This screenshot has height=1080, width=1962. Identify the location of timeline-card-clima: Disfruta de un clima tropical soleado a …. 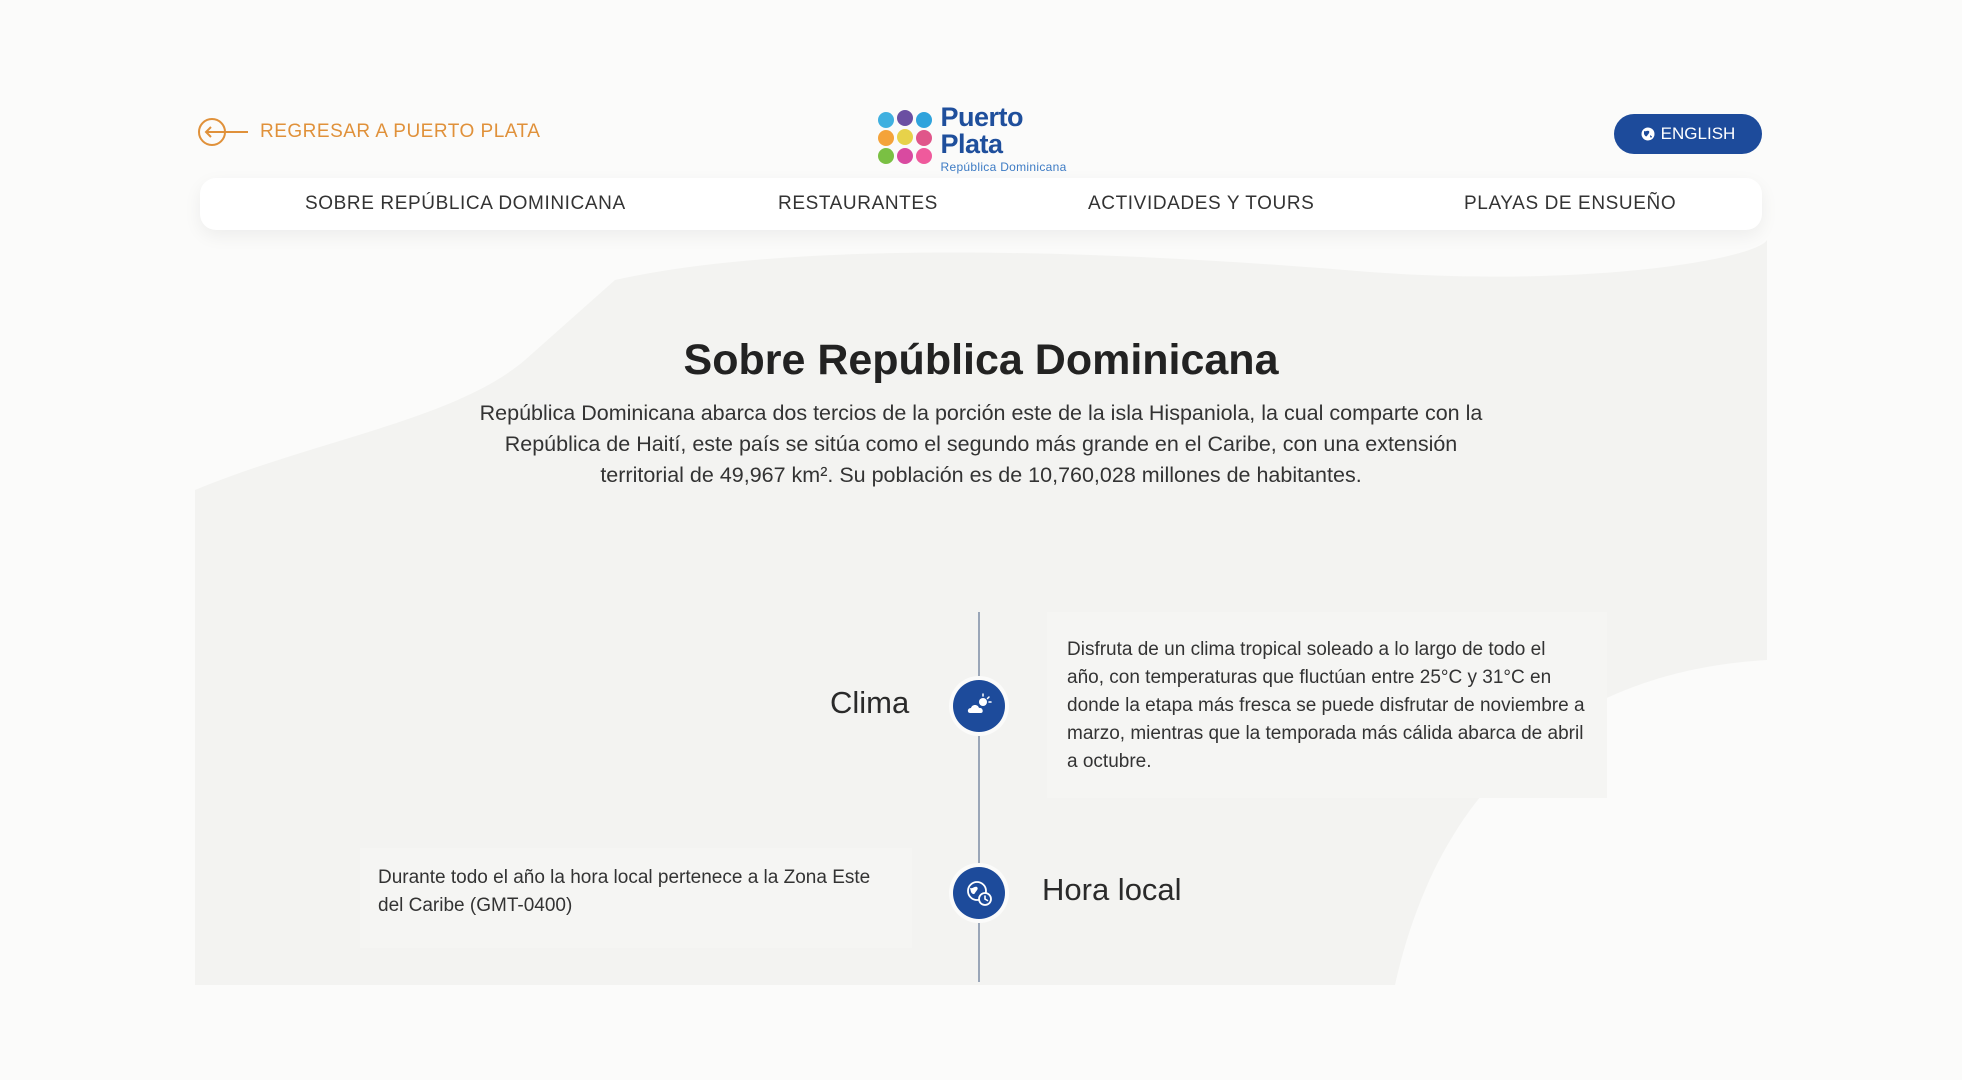
(1327, 705).